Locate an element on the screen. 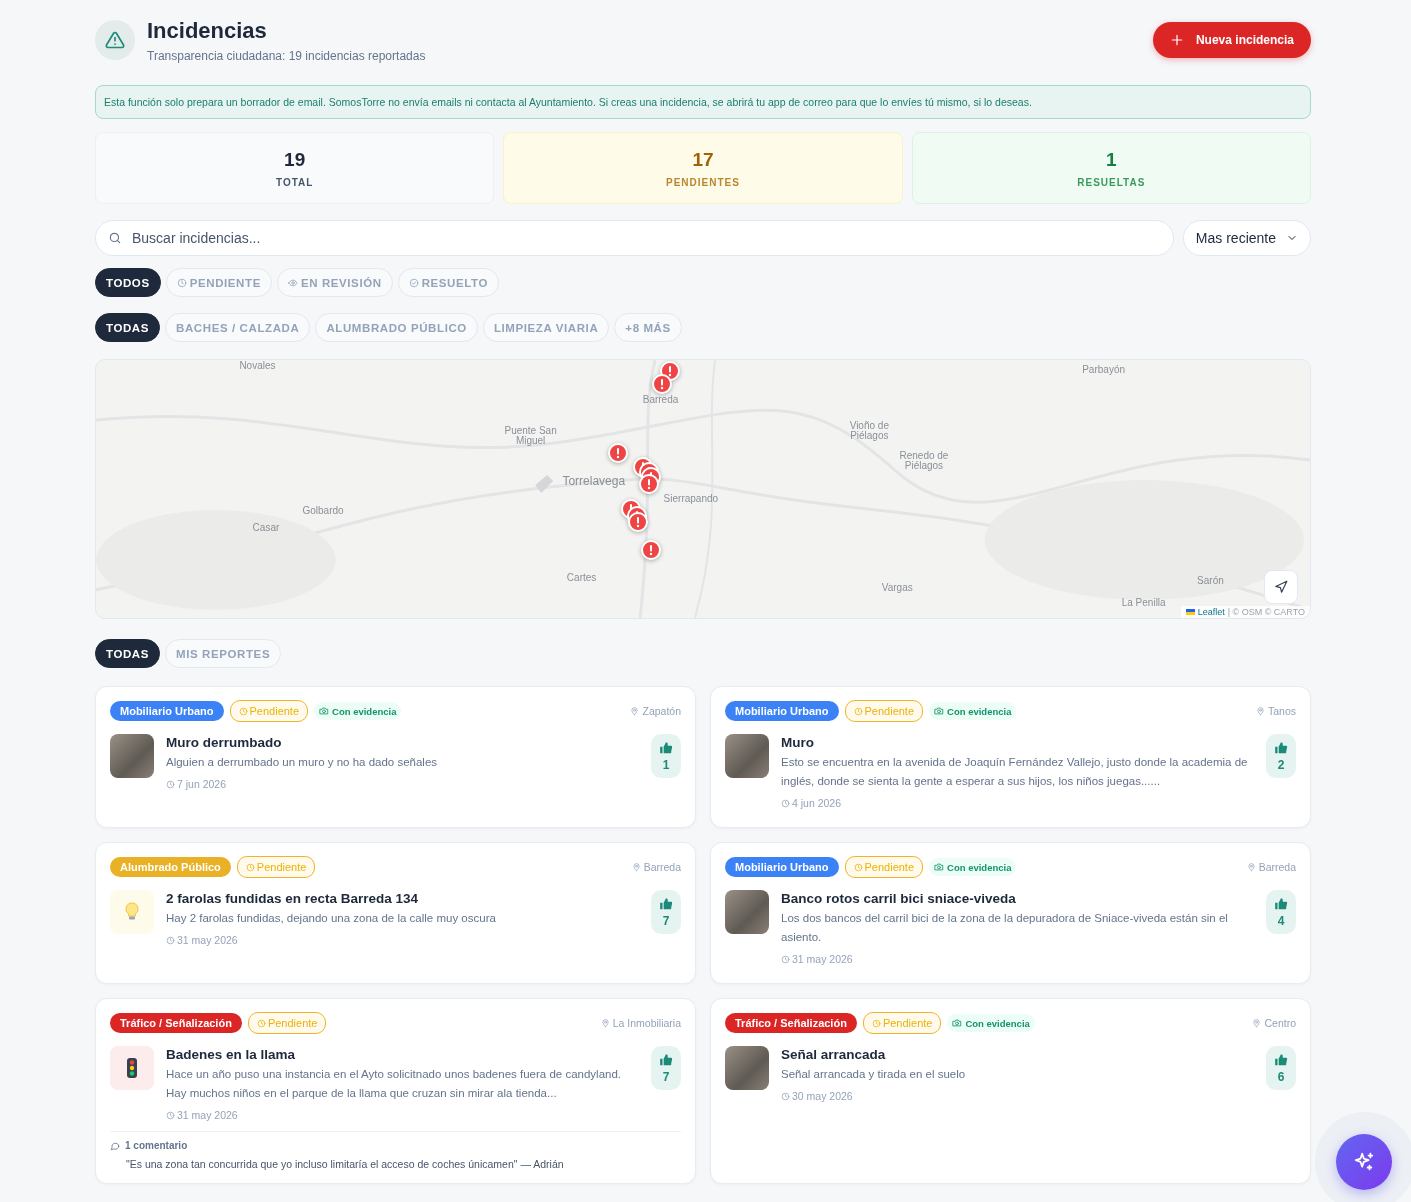  vote-button: 1 is located at coordinates (666, 756).